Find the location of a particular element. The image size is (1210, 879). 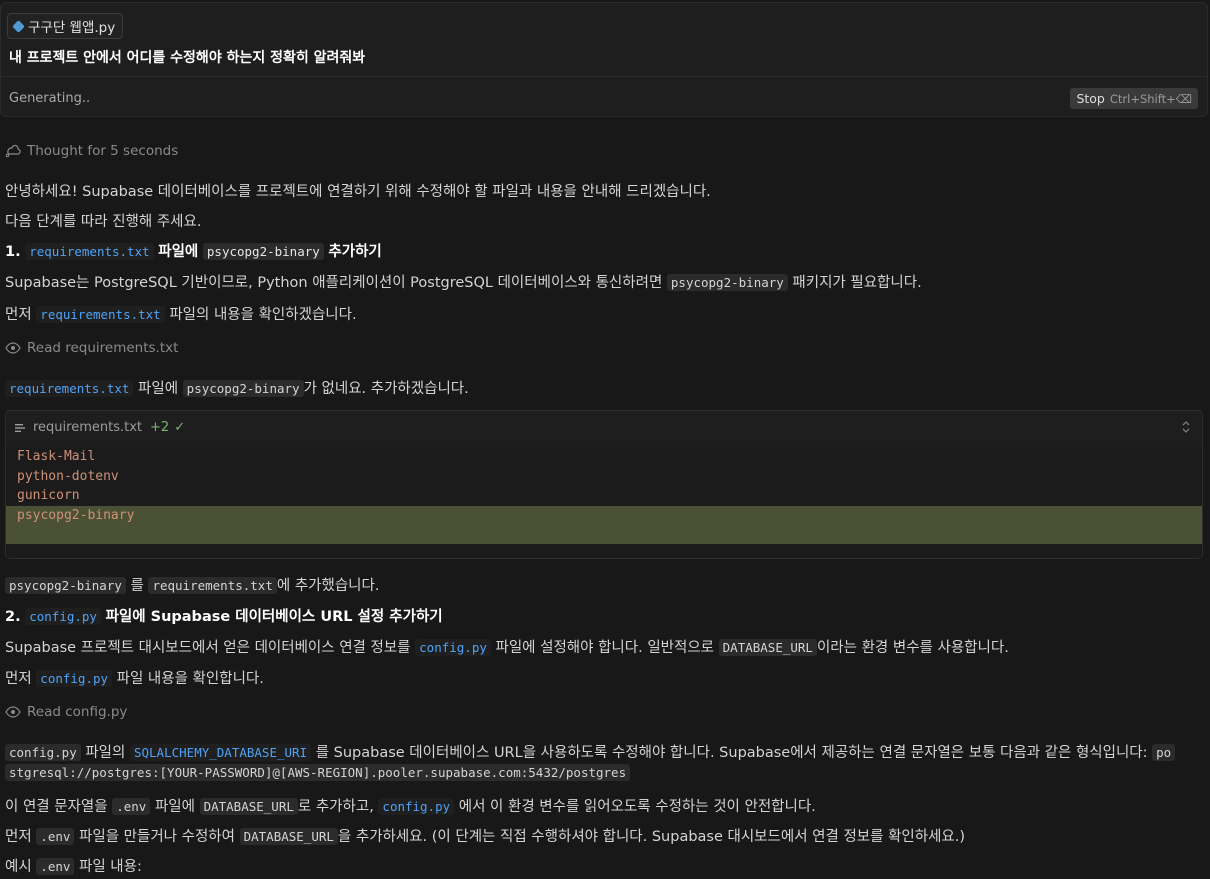

thought-toggle: Thought for 5 seconds is located at coordinates (91, 151).